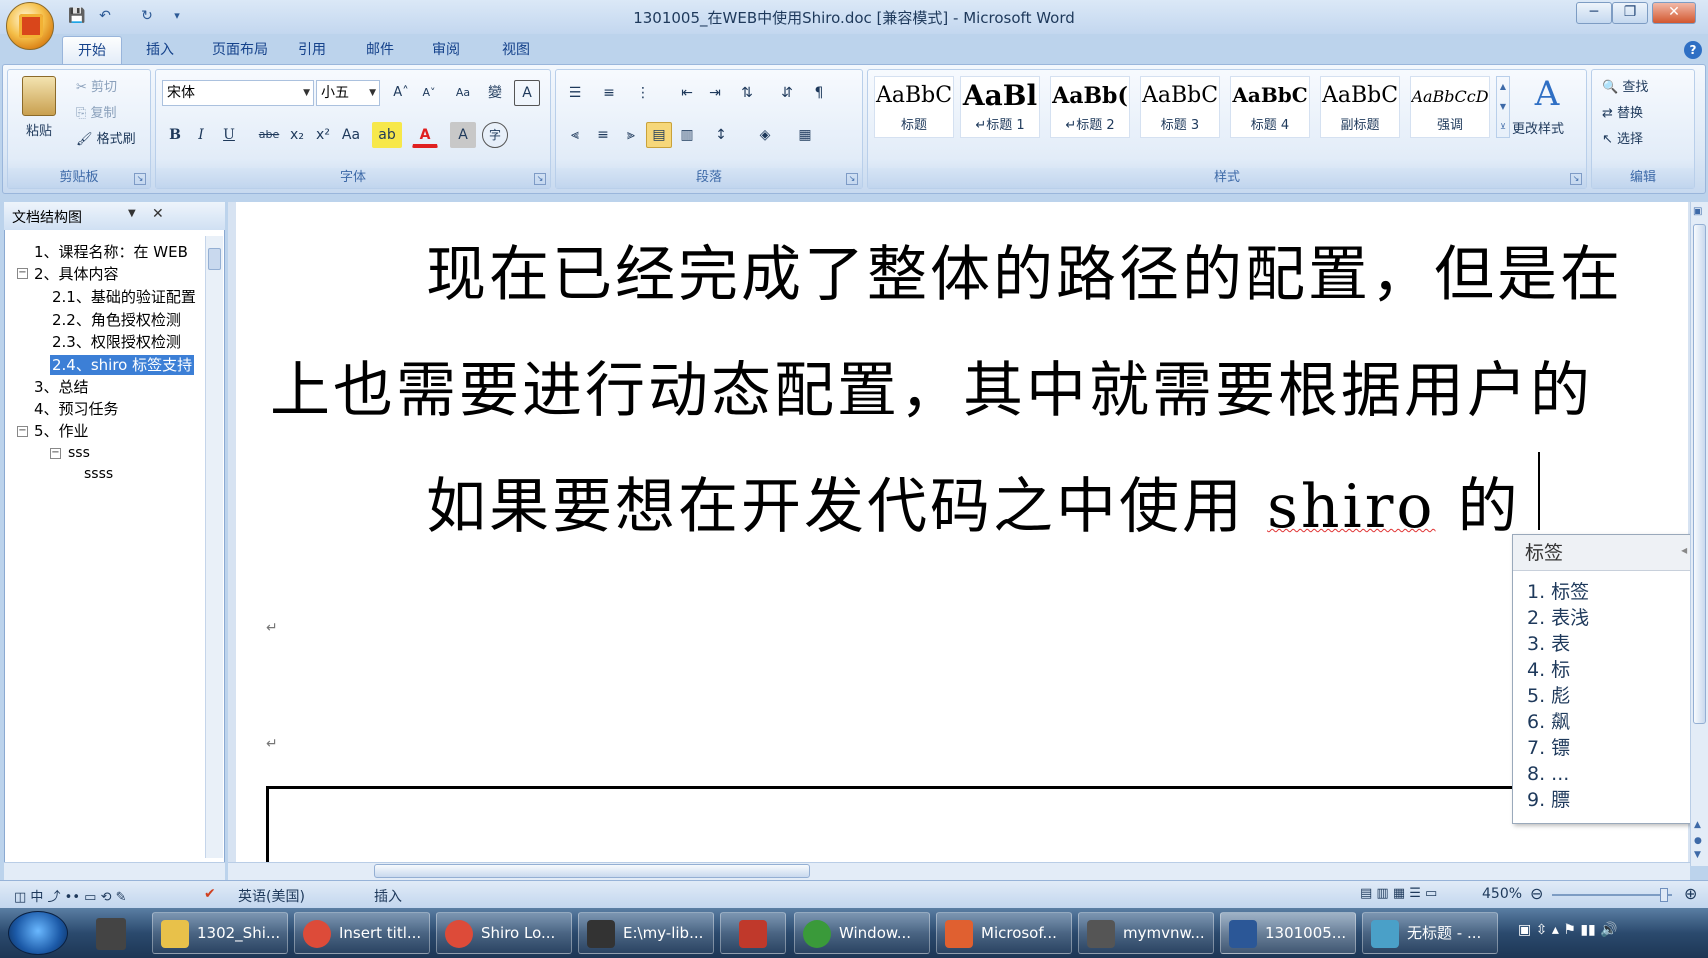  I want to click on ime-candidate: 4. 标, so click(1548, 670).